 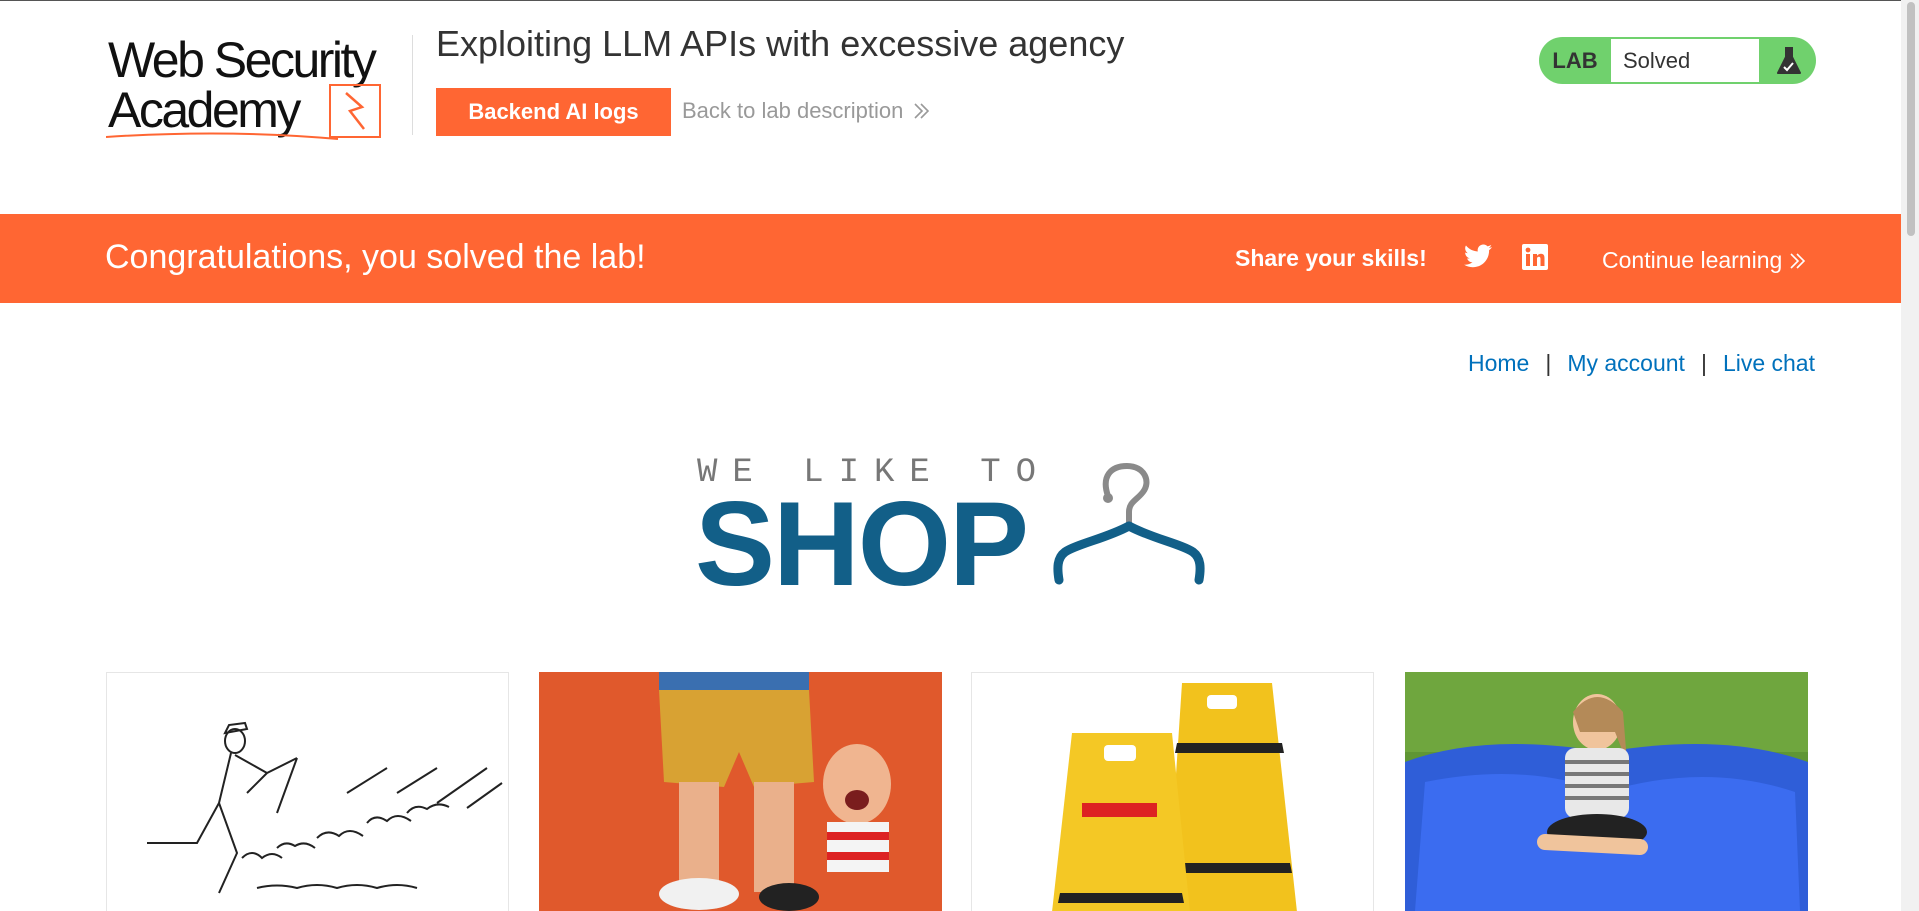 What do you see at coordinates (1331, 258) in the screenshot?
I see `share-skills-label: Share your skills!` at bounding box center [1331, 258].